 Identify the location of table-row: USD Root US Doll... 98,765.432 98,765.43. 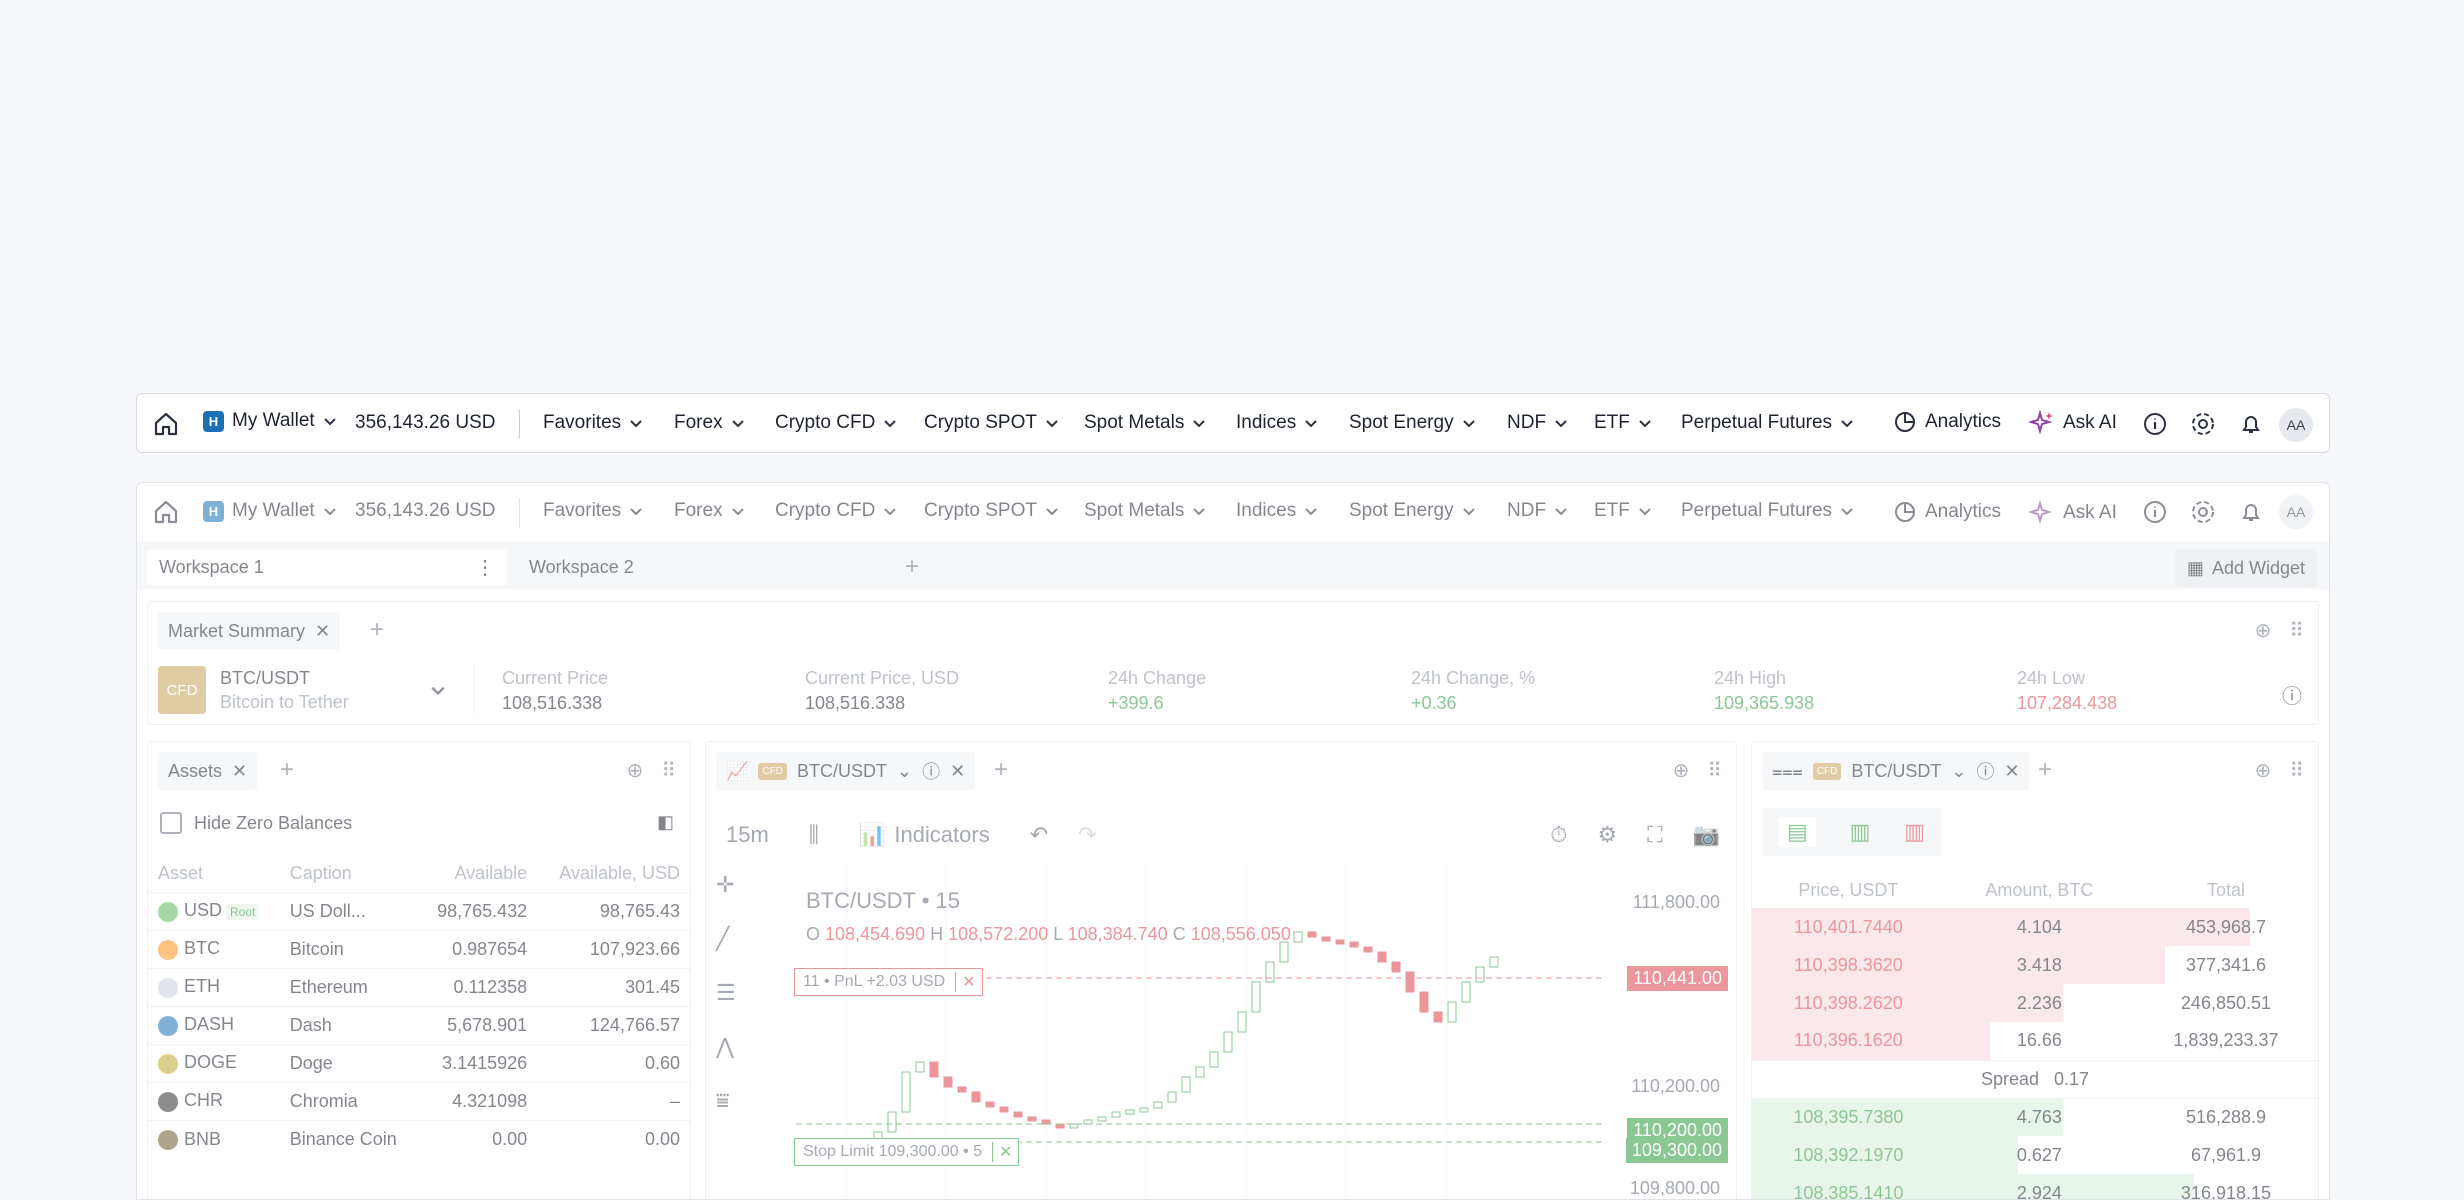
(419, 910).